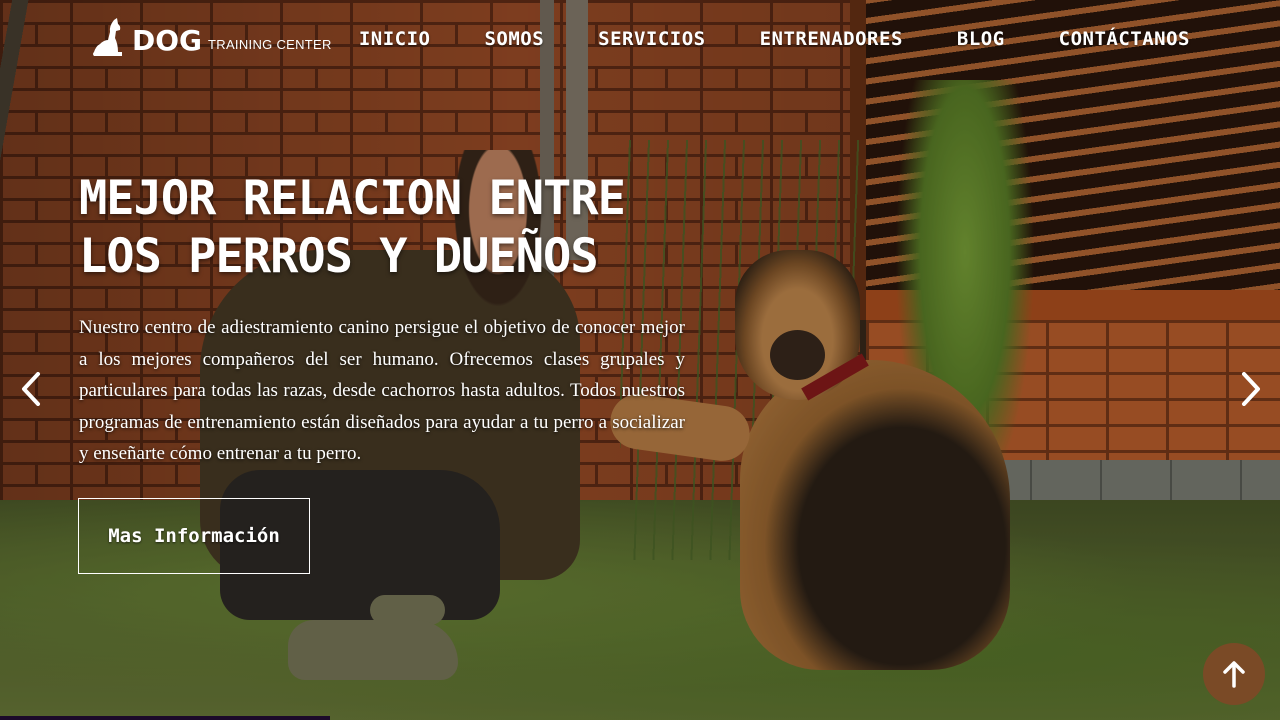 The image size is (1280, 720). Describe the element at coordinates (270, 44) in the screenshot. I see `logo-tagline: TRAINING CENTER` at that location.